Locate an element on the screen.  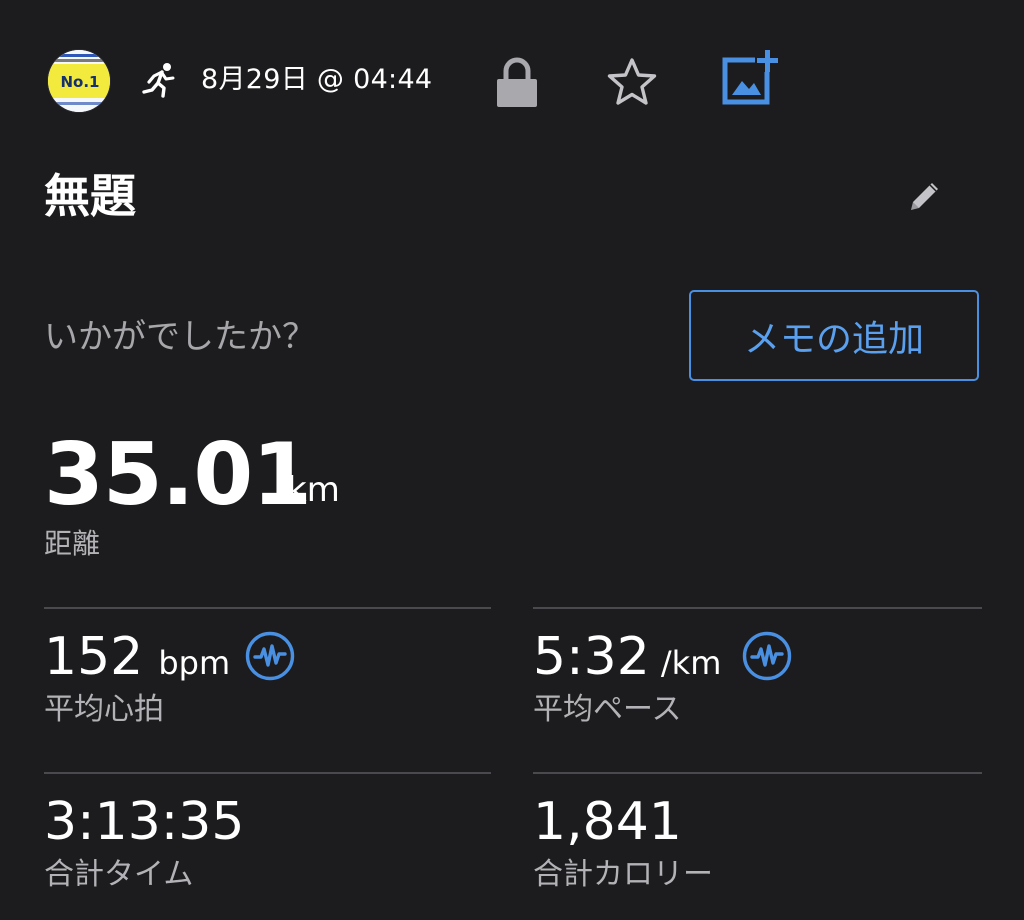
stat-avg-pace: 5:32 /km is located at coordinates (627, 660).